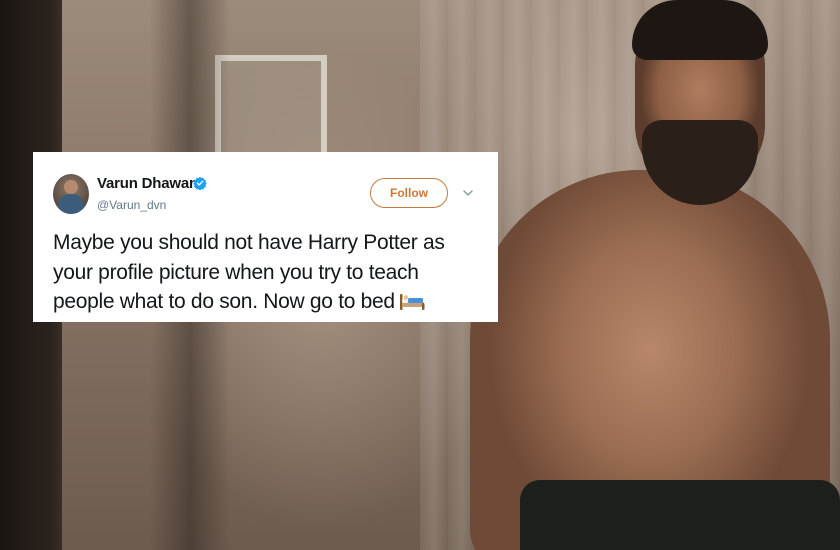 This screenshot has width=840, height=550. Describe the element at coordinates (131, 205) in the screenshot. I see `tweet-author-handle: @Varun_dvn` at that location.